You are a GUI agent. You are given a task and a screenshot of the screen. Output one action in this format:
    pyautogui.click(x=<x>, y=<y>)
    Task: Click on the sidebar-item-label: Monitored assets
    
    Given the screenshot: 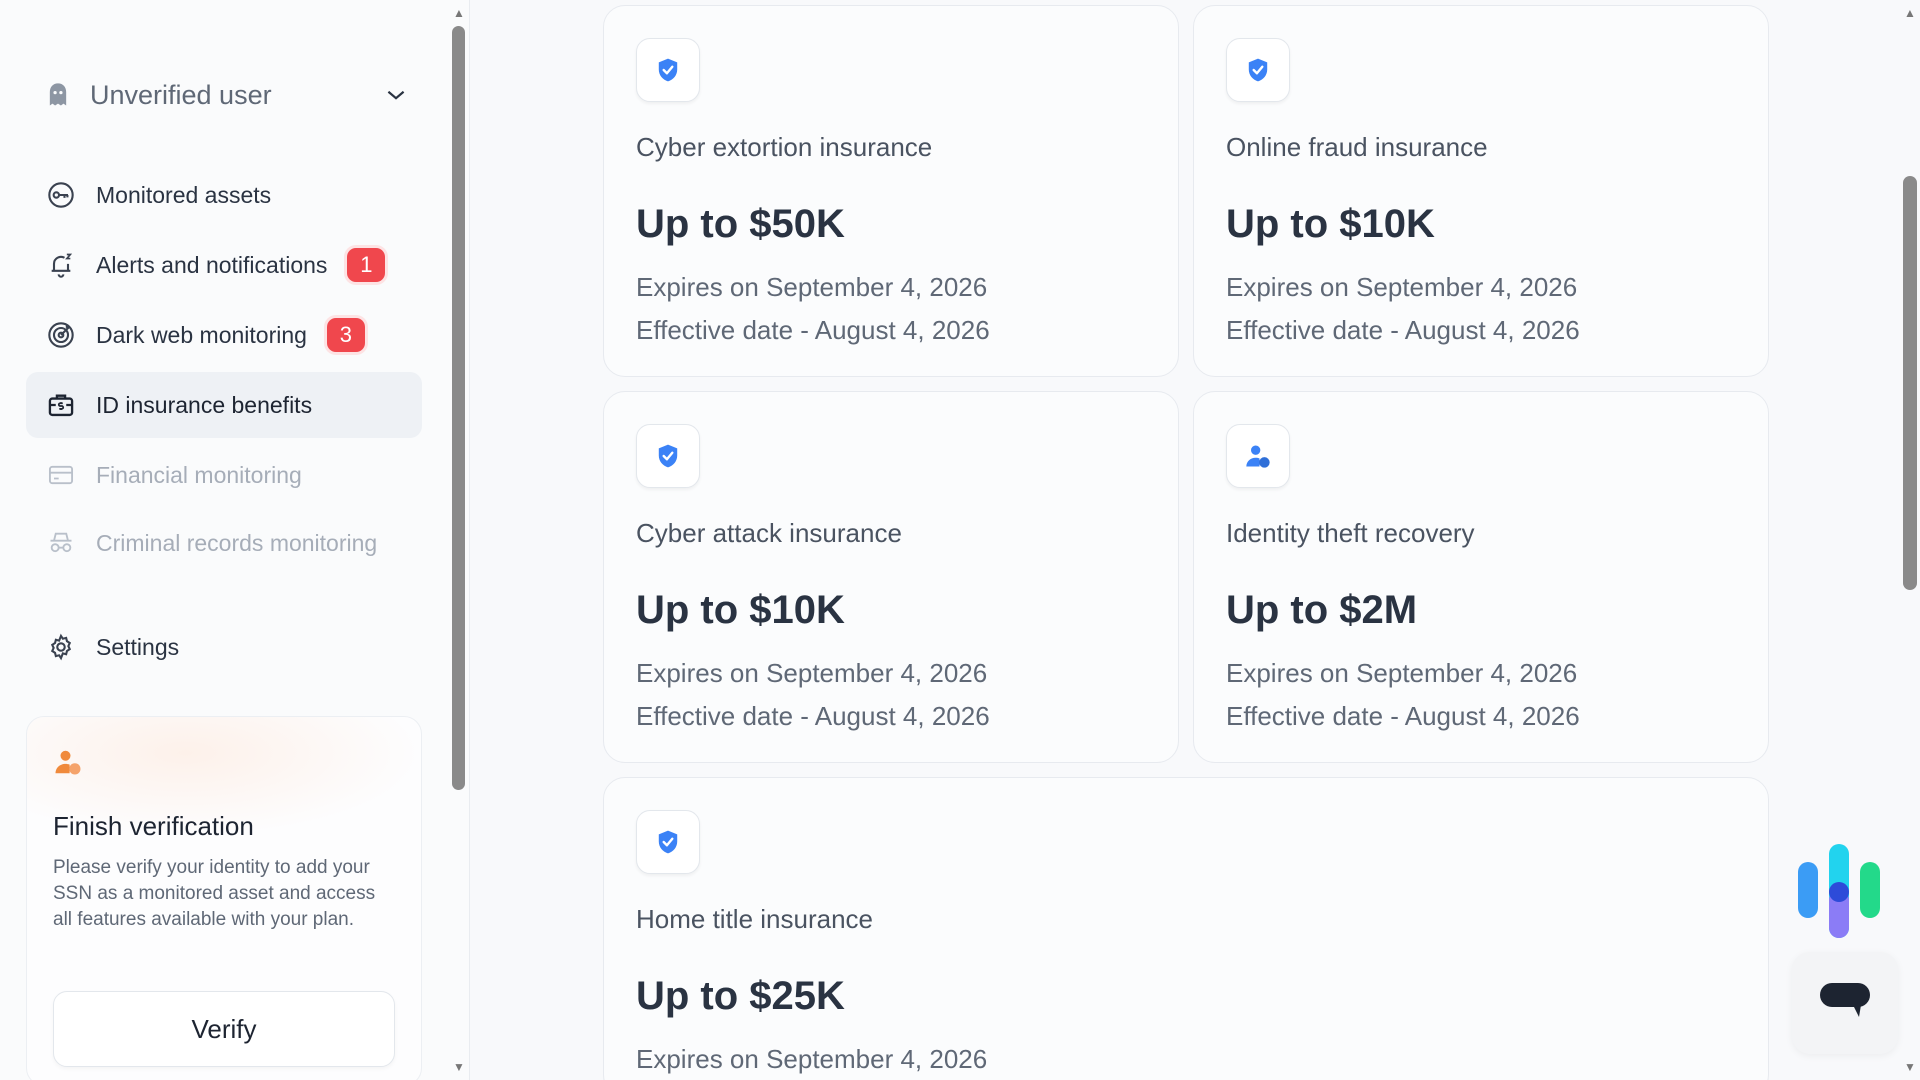 What is the action you would take?
    pyautogui.click(x=184, y=194)
    